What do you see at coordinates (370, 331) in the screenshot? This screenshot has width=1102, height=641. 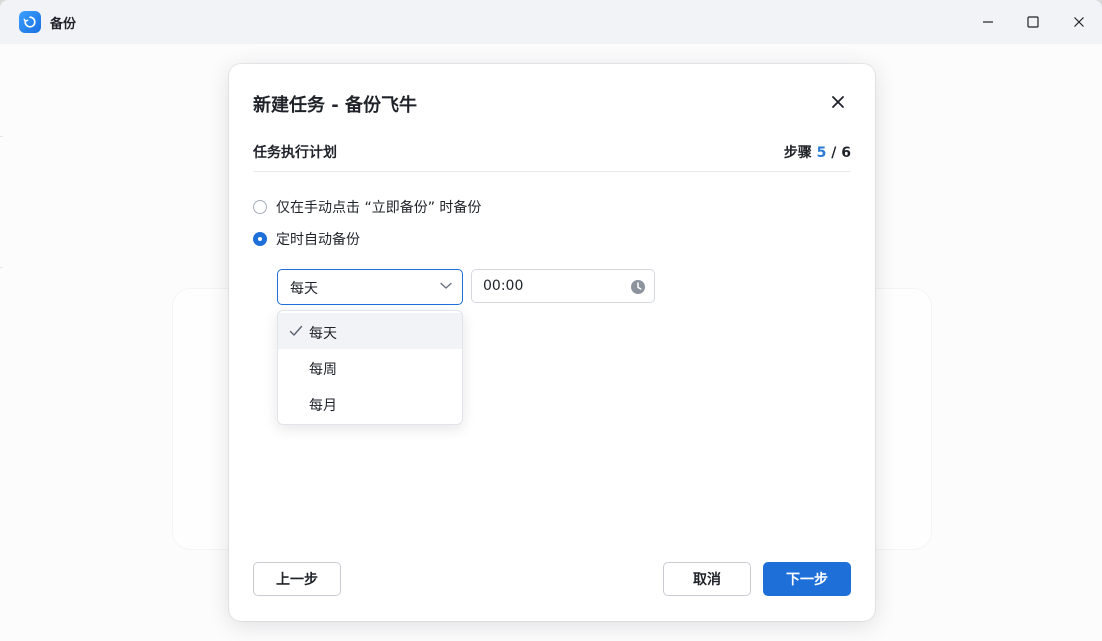 I see `frequency-option-daily: 每天` at bounding box center [370, 331].